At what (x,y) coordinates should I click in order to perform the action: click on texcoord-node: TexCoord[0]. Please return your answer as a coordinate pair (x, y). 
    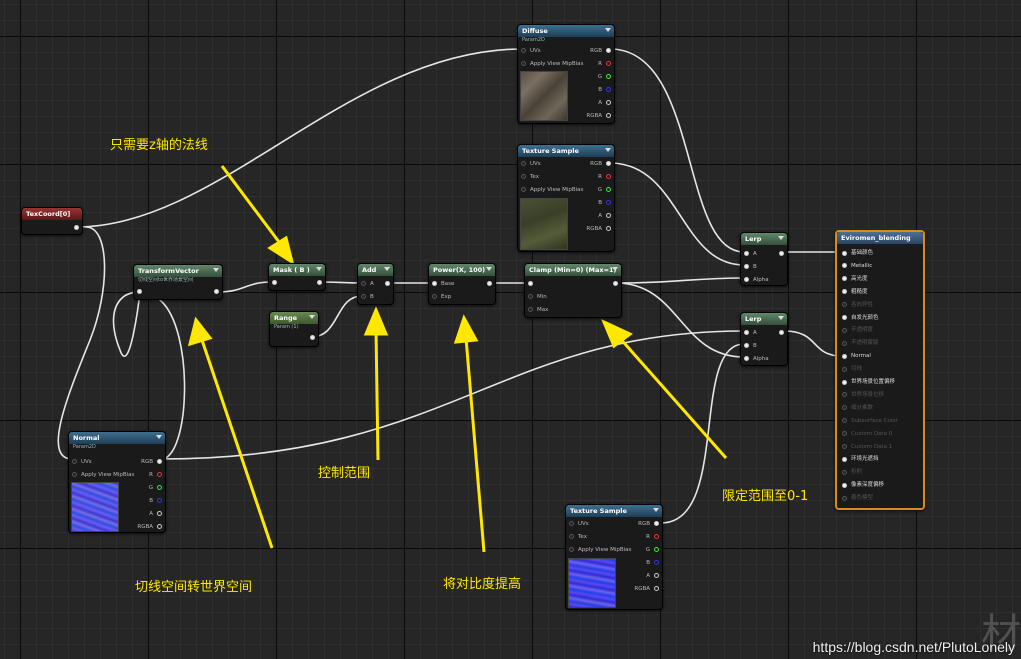
    Looking at the image, I should click on (52, 221).